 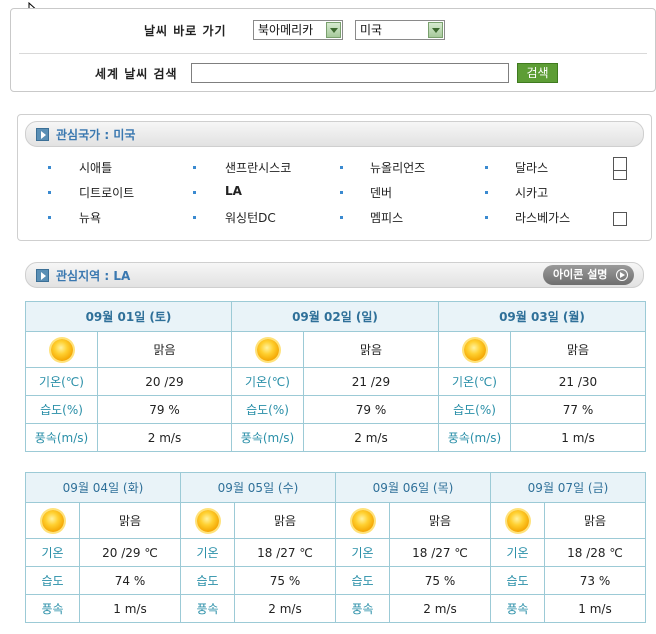 I want to click on interest-country-header: 관심국가 : 미국, so click(x=334, y=134).